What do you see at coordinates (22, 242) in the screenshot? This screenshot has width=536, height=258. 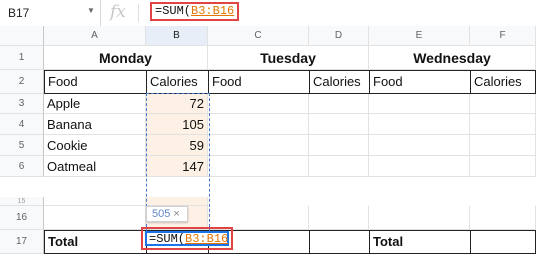 I see `row-header-17: 17` at bounding box center [22, 242].